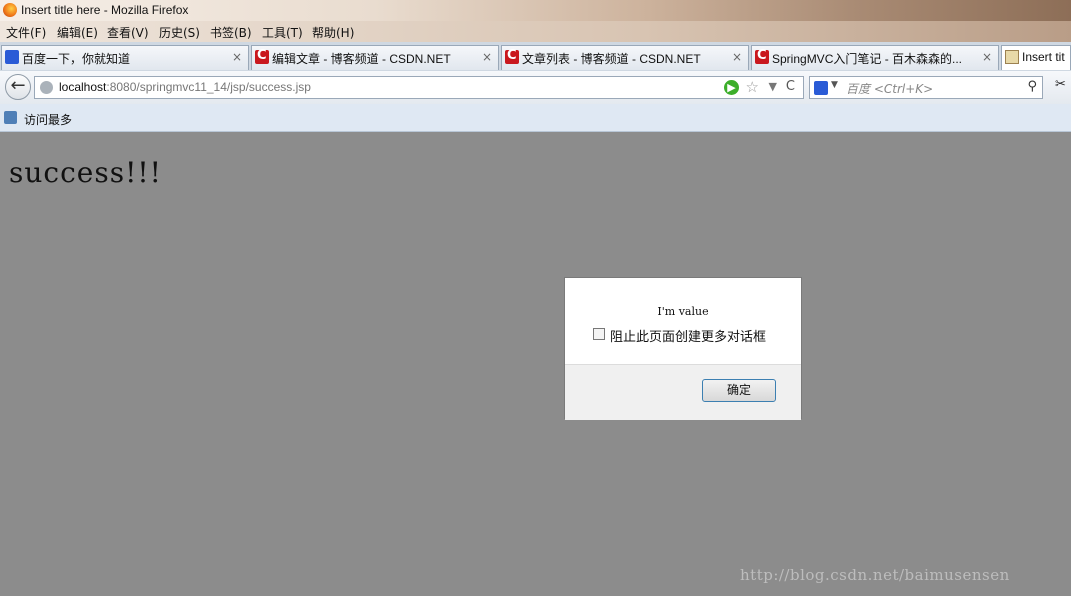 Image resolution: width=1071 pixels, height=596 pixels. What do you see at coordinates (26, 32) in the screenshot?
I see `menu-file: 文件(F)` at bounding box center [26, 32].